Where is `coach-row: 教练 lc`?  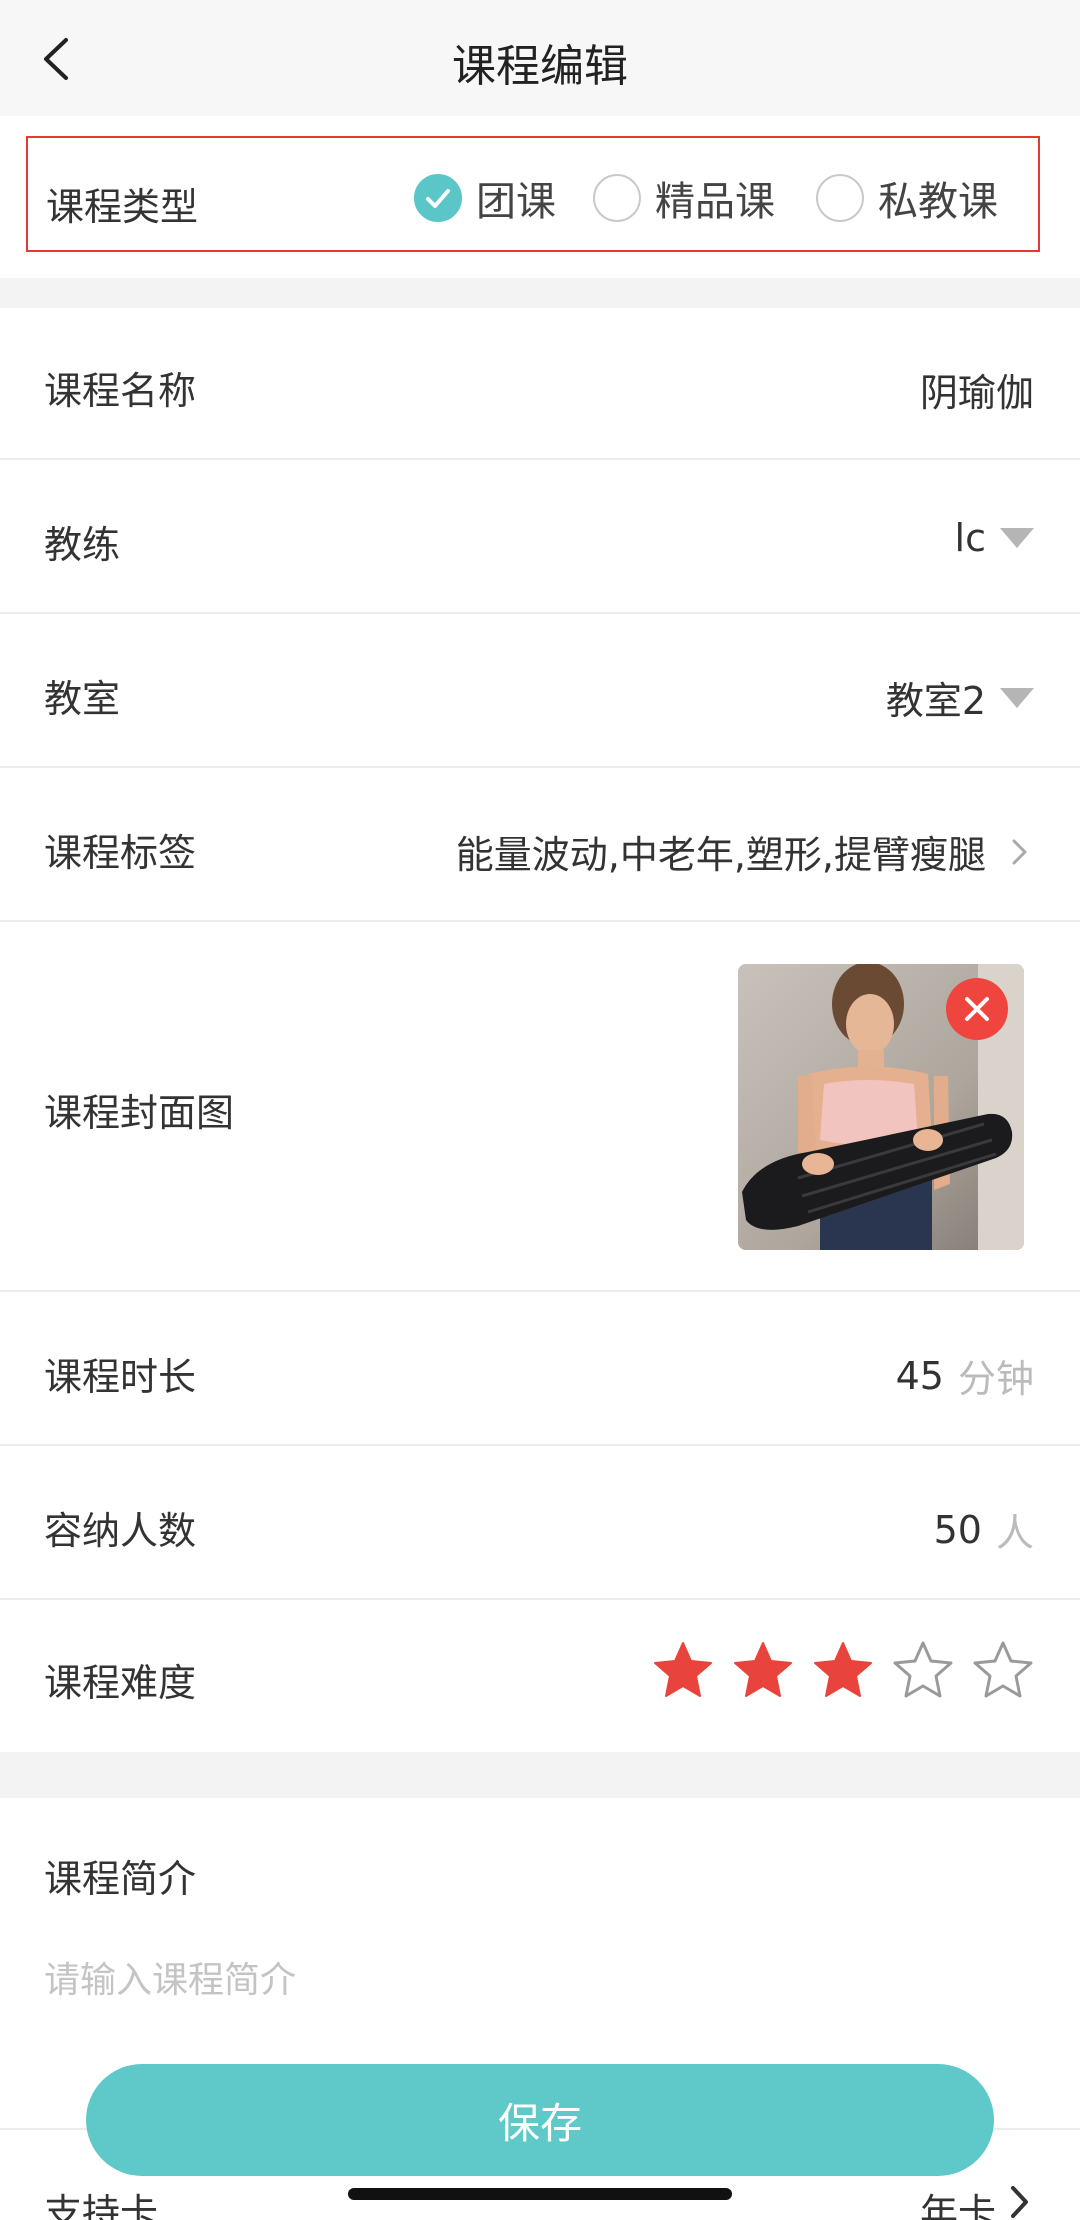 coach-row: 教练 lc is located at coordinates (540, 537).